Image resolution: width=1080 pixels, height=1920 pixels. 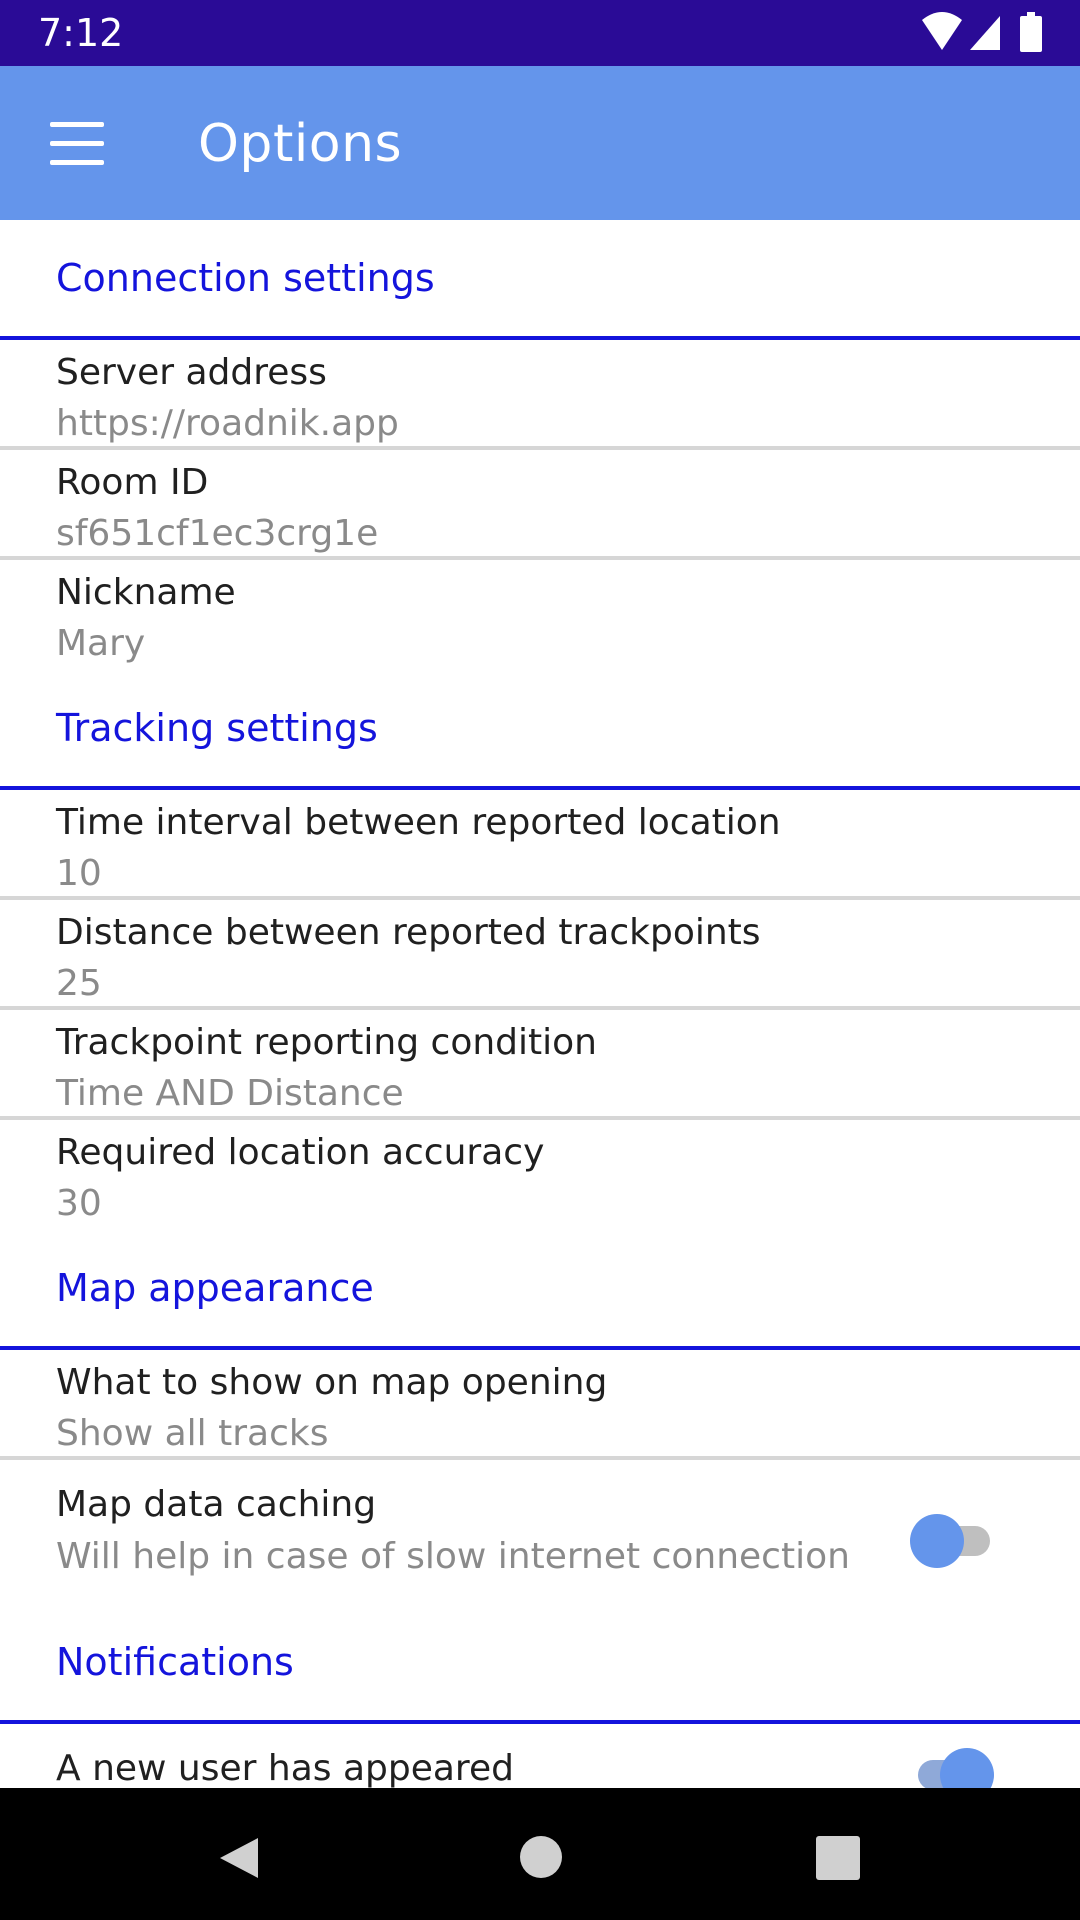 I want to click on wifi-icon, so click(x=942, y=34).